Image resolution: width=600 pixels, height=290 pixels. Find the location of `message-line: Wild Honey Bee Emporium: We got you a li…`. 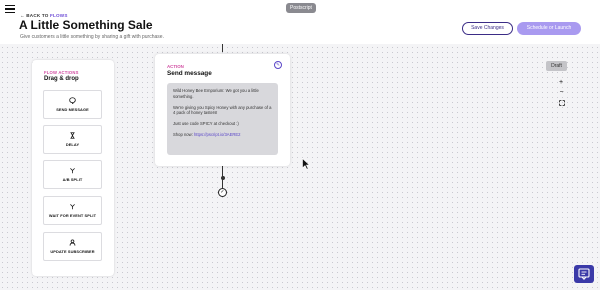

message-line: Wild Honey Bee Emporium: We got you a li… is located at coordinates (216, 93).